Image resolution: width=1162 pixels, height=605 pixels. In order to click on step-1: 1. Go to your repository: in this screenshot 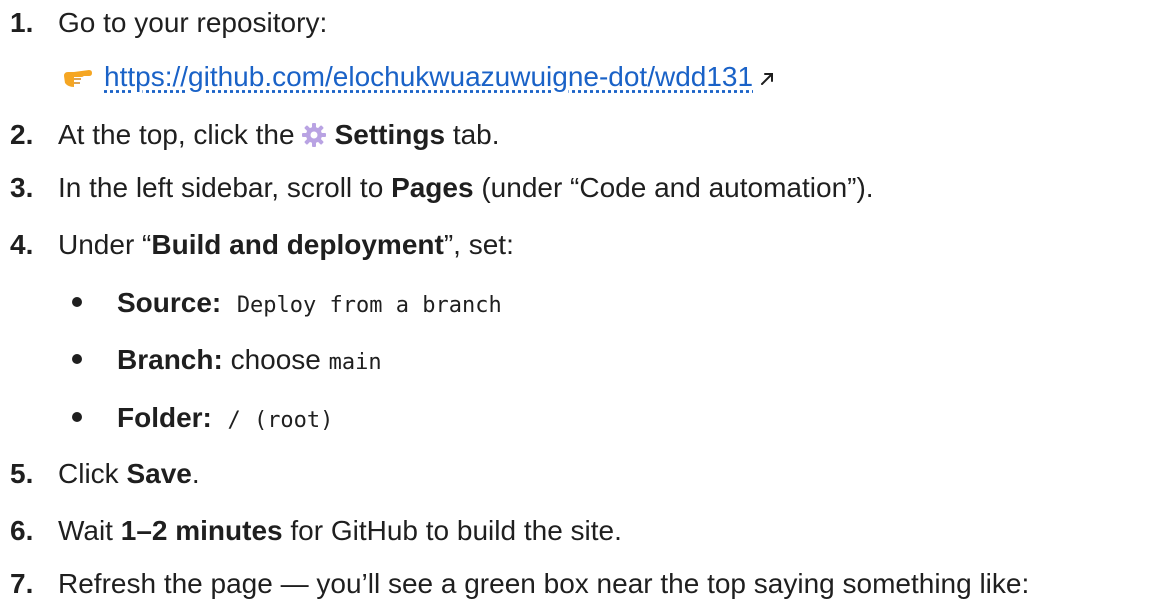, I will do `click(168, 23)`.